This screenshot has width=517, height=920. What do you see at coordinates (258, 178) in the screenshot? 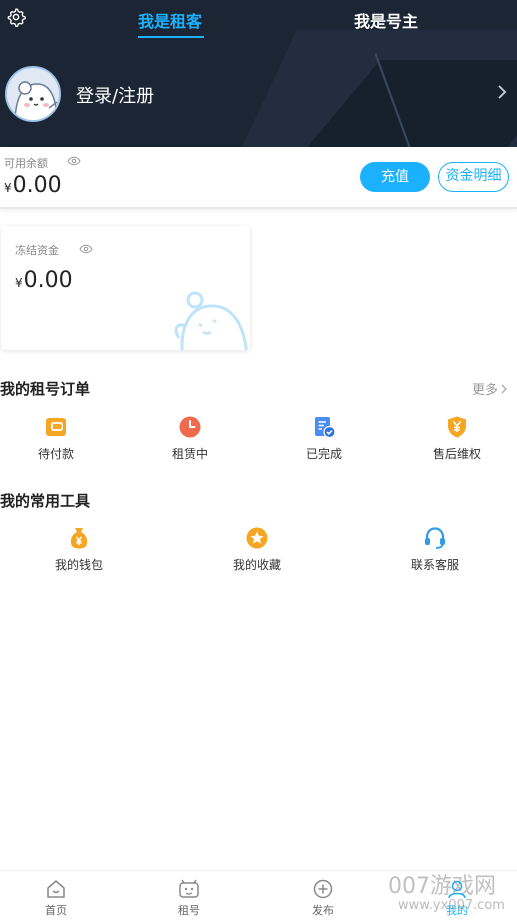
I see `available-balance-section: 可用余额 ¥0.00 充值 资金明细` at bounding box center [258, 178].